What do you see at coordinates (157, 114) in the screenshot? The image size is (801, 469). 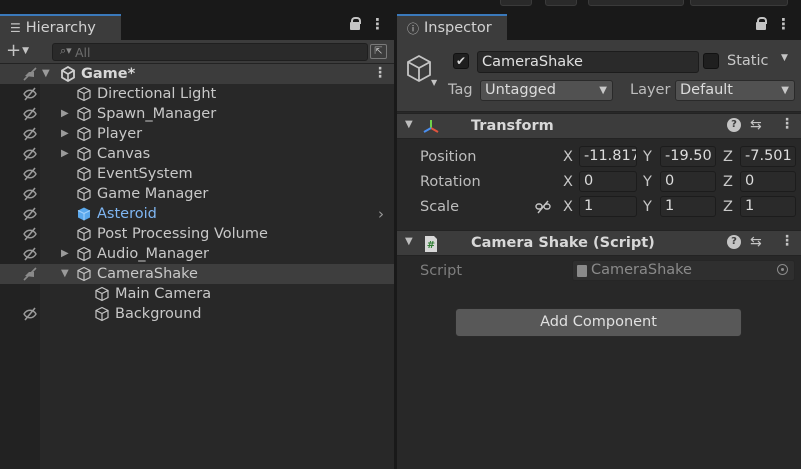 I see `hierarchy-item-label: Spawn_Manager` at bounding box center [157, 114].